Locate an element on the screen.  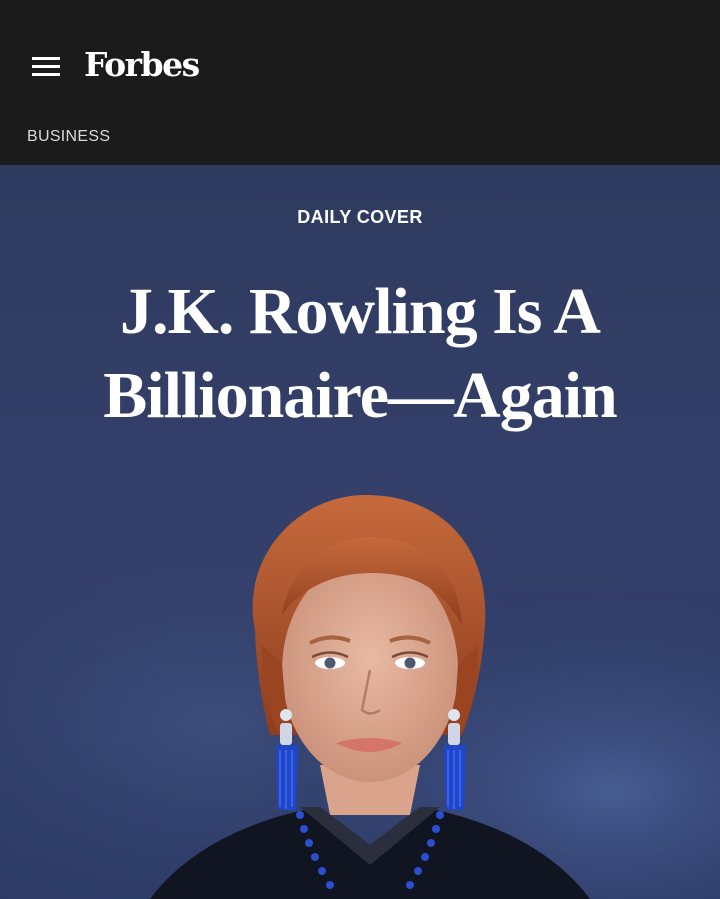
forbes-logo: Forbes is located at coordinates (142, 65).